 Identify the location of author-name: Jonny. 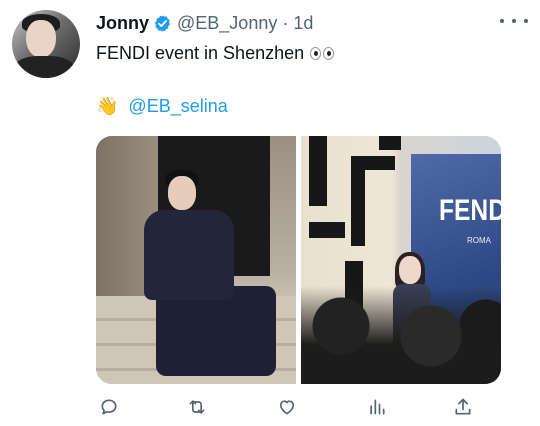
(122, 23).